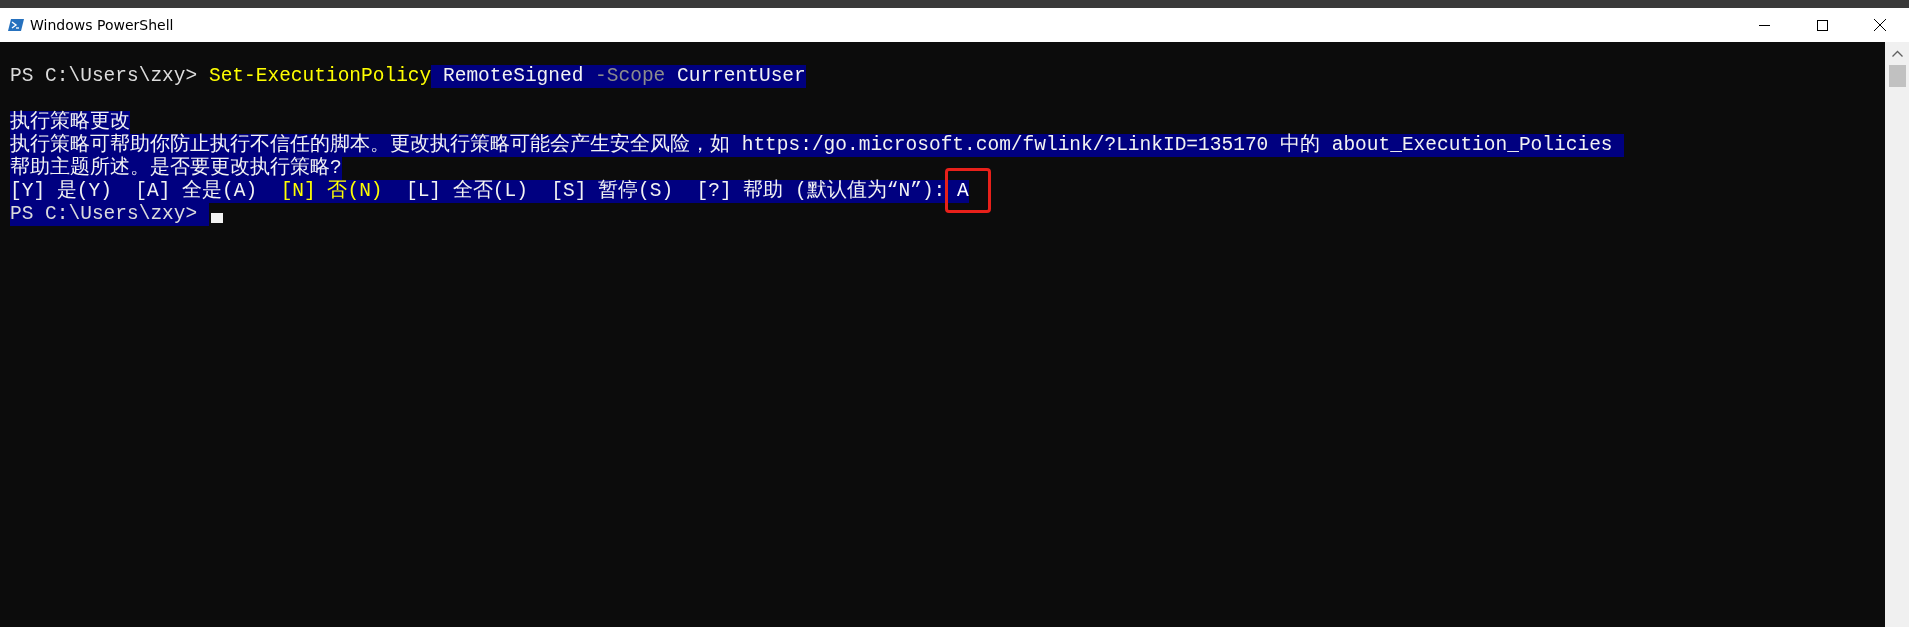 The width and height of the screenshot is (1909, 627). I want to click on output-text: [Y] 是(Y) [A] 全是(A), so click(145, 191).